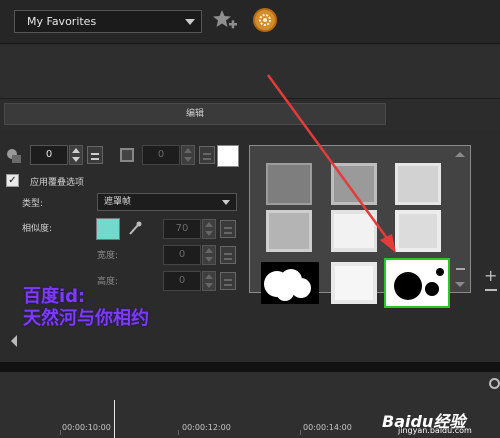 The width and height of the screenshot is (500, 438). Describe the element at coordinates (435, 430) in the screenshot. I see `baidu-url: jingyan.baidu.com` at that location.